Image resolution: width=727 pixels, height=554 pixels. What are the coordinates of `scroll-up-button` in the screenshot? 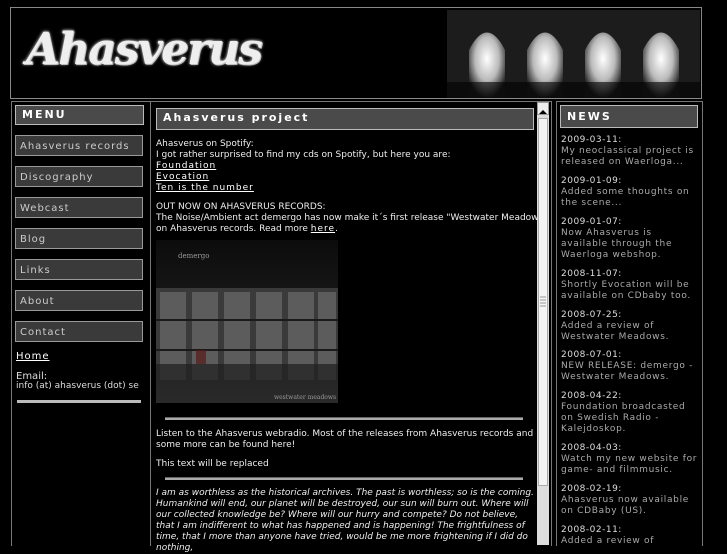 It's located at (543, 108).